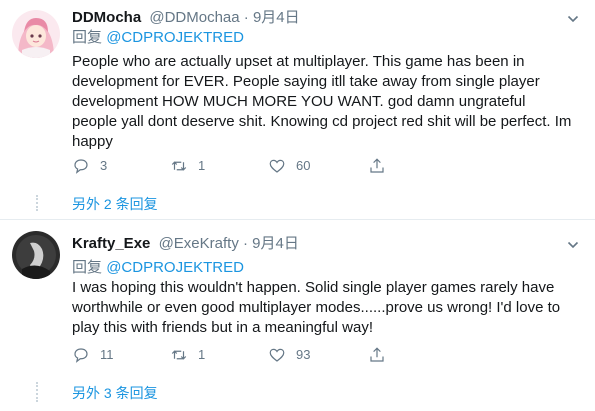 The height and width of the screenshot is (411, 595). I want to click on more-replies-link: 另外 2 条回复, so click(115, 204).